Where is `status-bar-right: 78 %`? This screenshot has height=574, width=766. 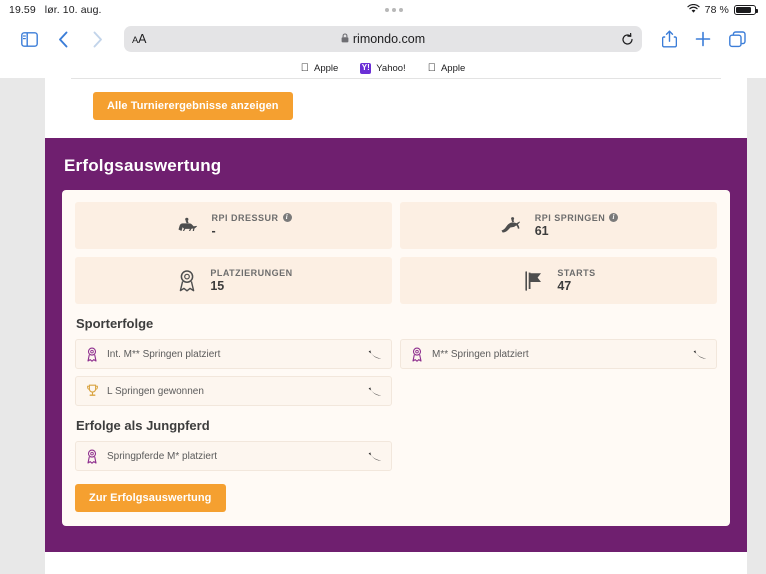 status-bar-right: 78 % is located at coordinates (723, 10).